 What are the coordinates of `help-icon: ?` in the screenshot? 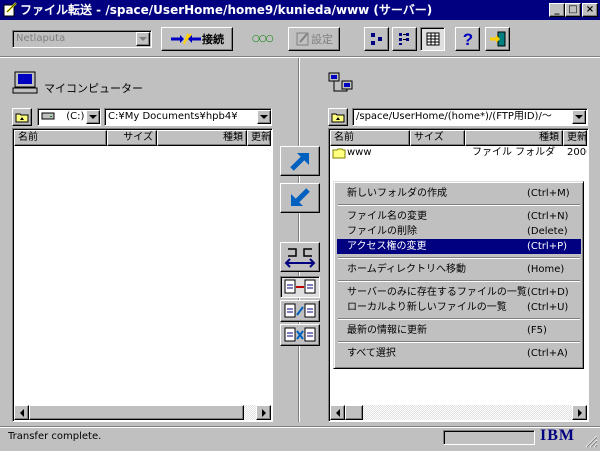 It's located at (467, 39).